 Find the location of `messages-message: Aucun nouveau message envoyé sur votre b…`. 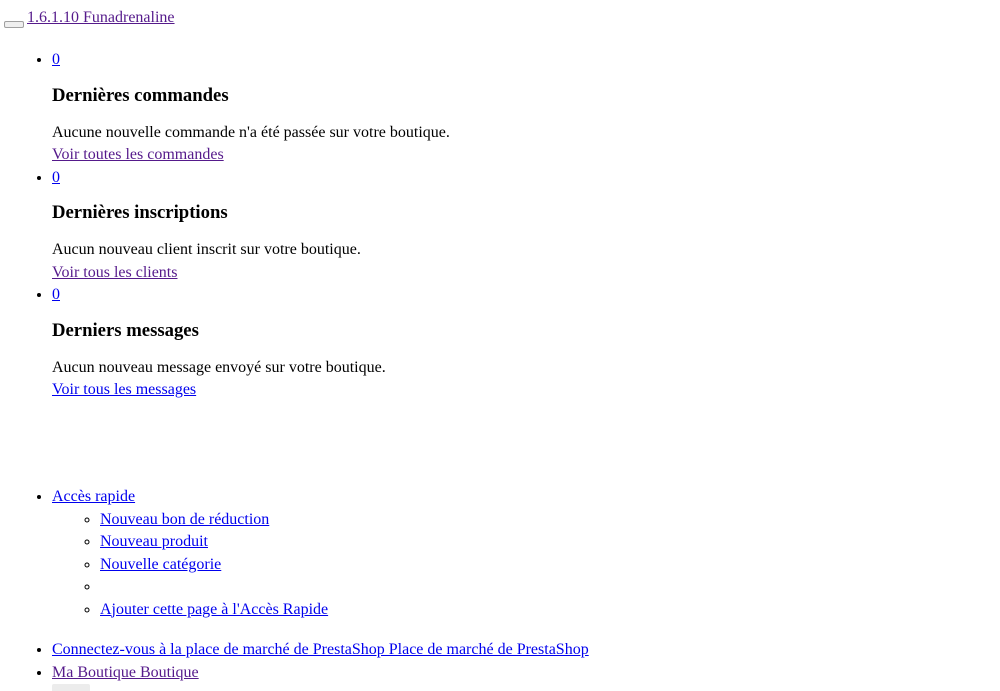

messages-message: Aucun nouveau message envoyé sur votre b… is located at coordinates (219, 367).